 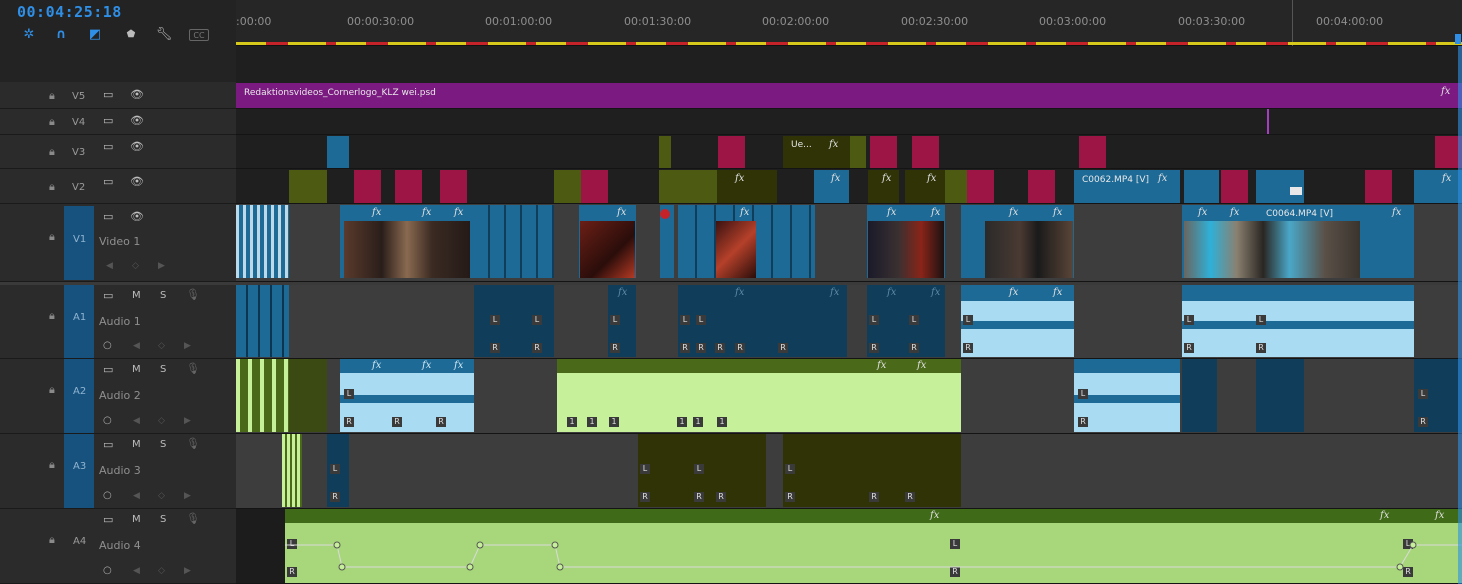 What do you see at coordinates (118, 95) in the screenshot?
I see `track-header-v5: 🔒︎ V5 ▭ 👁︎` at bounding box center [118, 95].